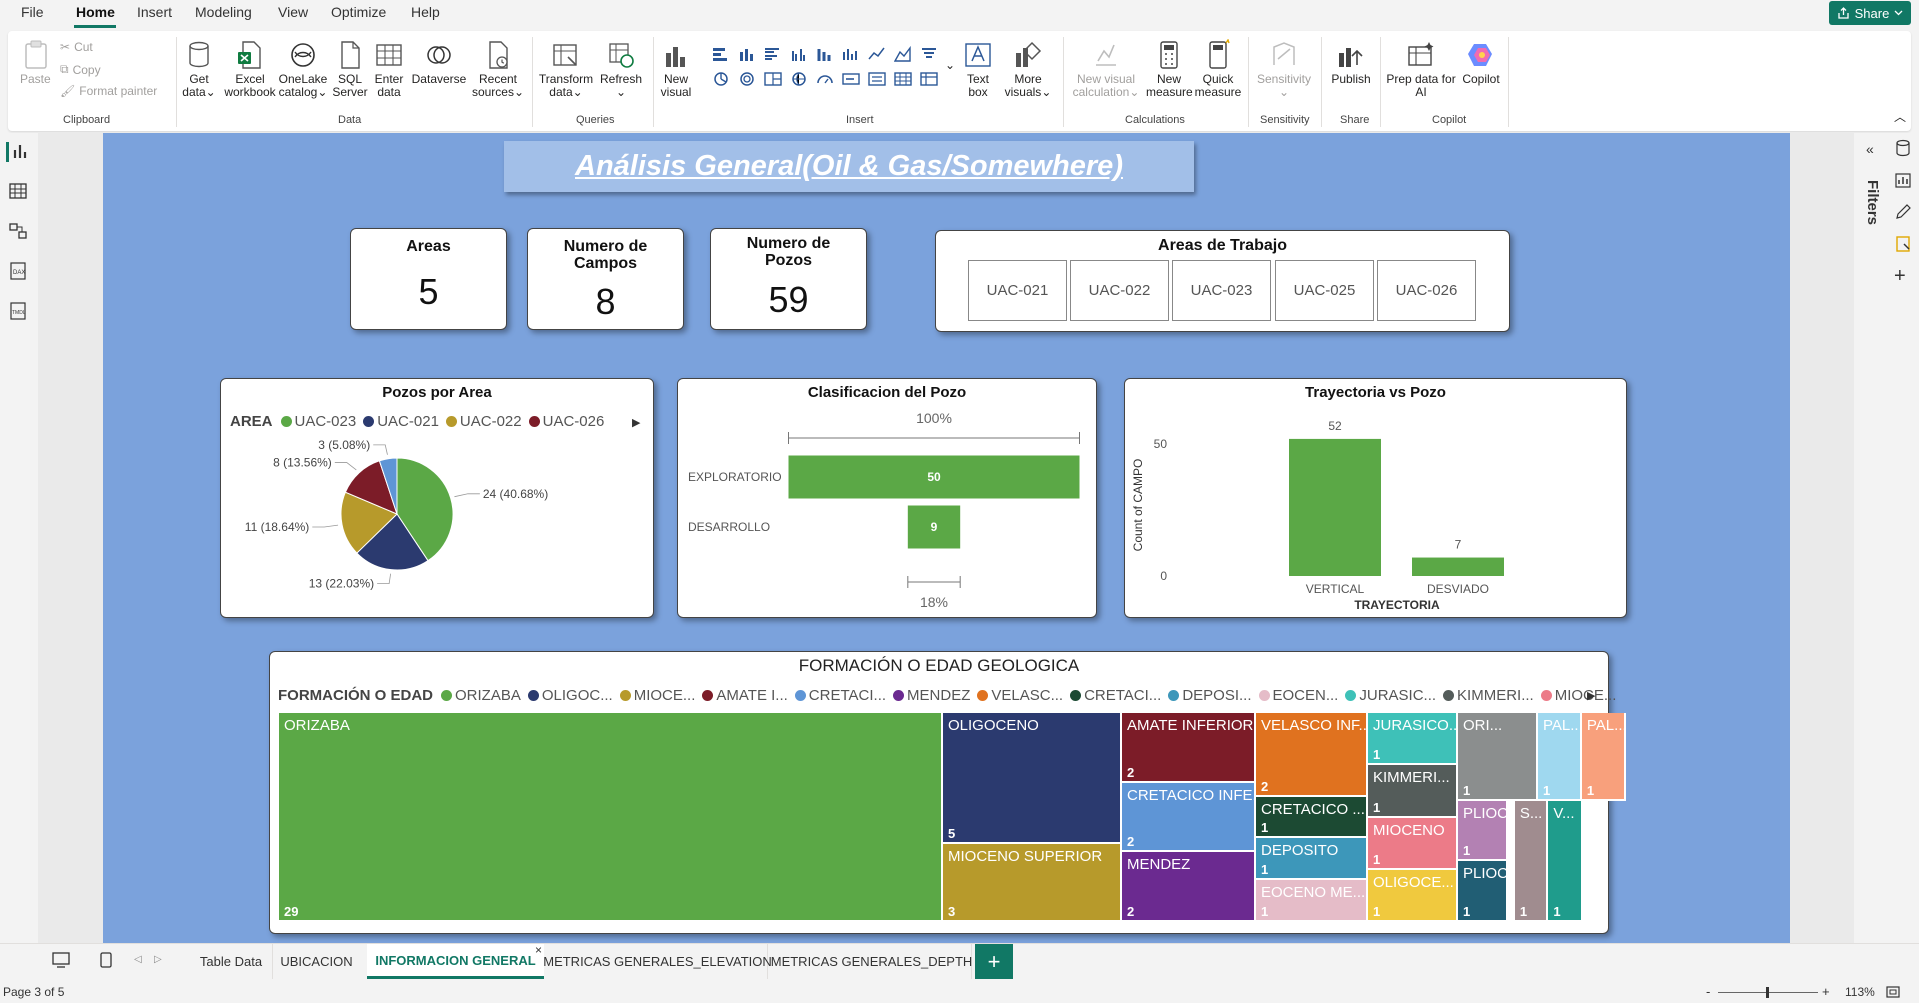 This screenshot has height=1003, width=1919. I want to click on menu-file: File, so click(32, 12).